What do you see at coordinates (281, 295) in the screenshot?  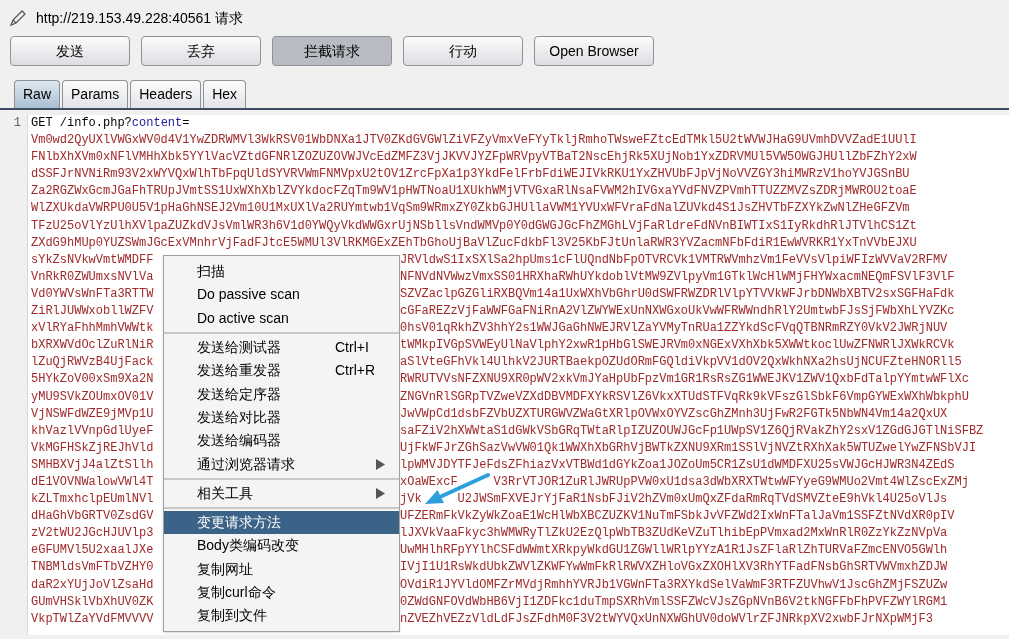 I see `menu-item: Do passive scan` at bounding box center [281, 295].